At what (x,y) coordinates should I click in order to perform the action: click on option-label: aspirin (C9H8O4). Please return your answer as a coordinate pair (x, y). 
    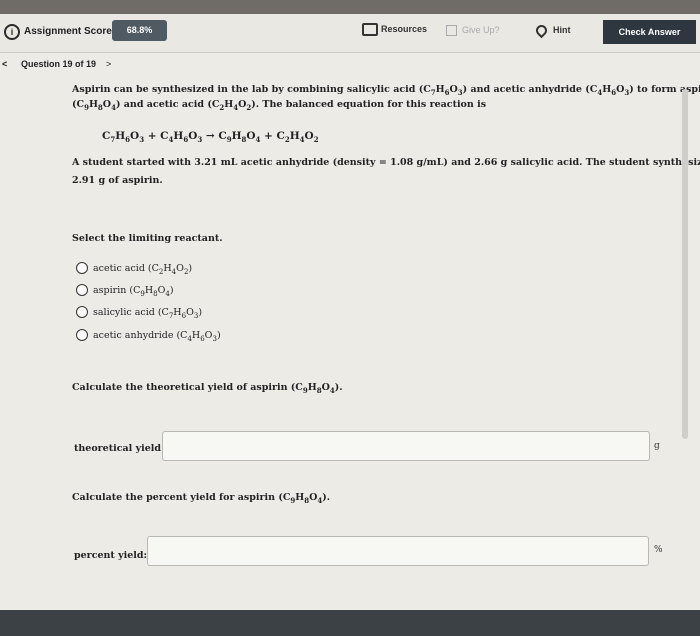
    Looking at the image, I should click on (133, 291).